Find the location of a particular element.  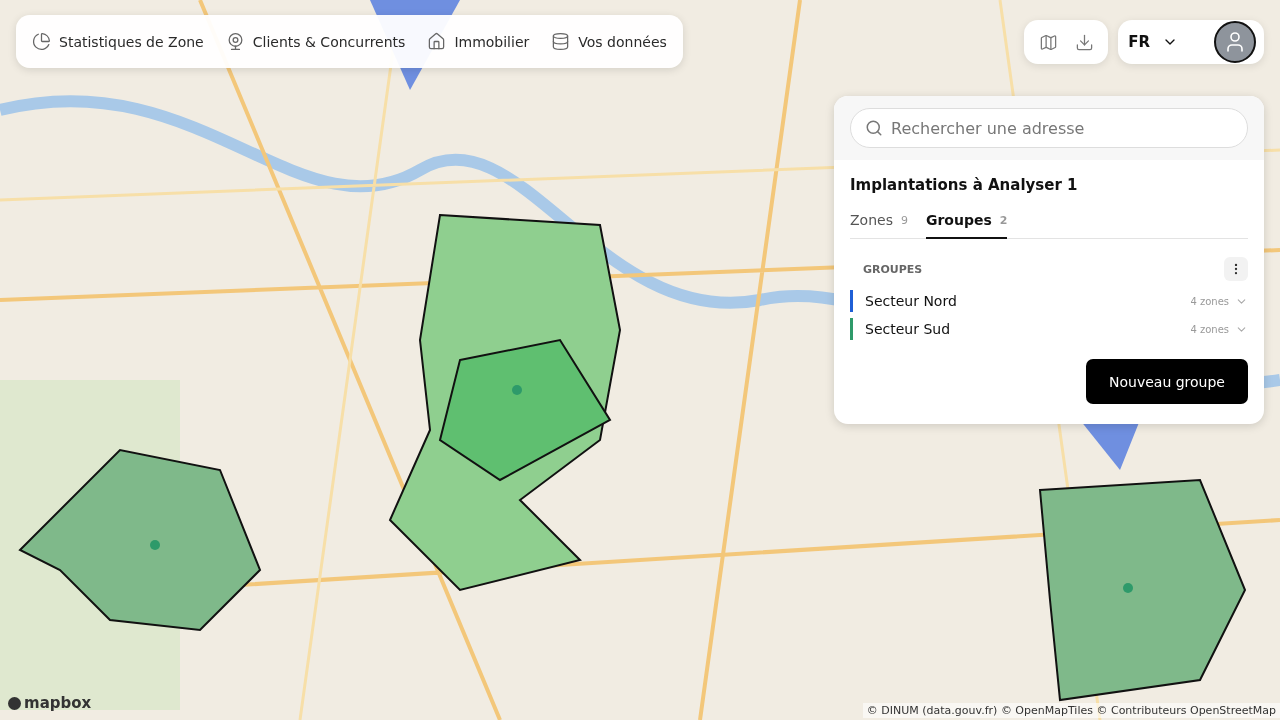

download-icon is located at coordinates (1084, 42).